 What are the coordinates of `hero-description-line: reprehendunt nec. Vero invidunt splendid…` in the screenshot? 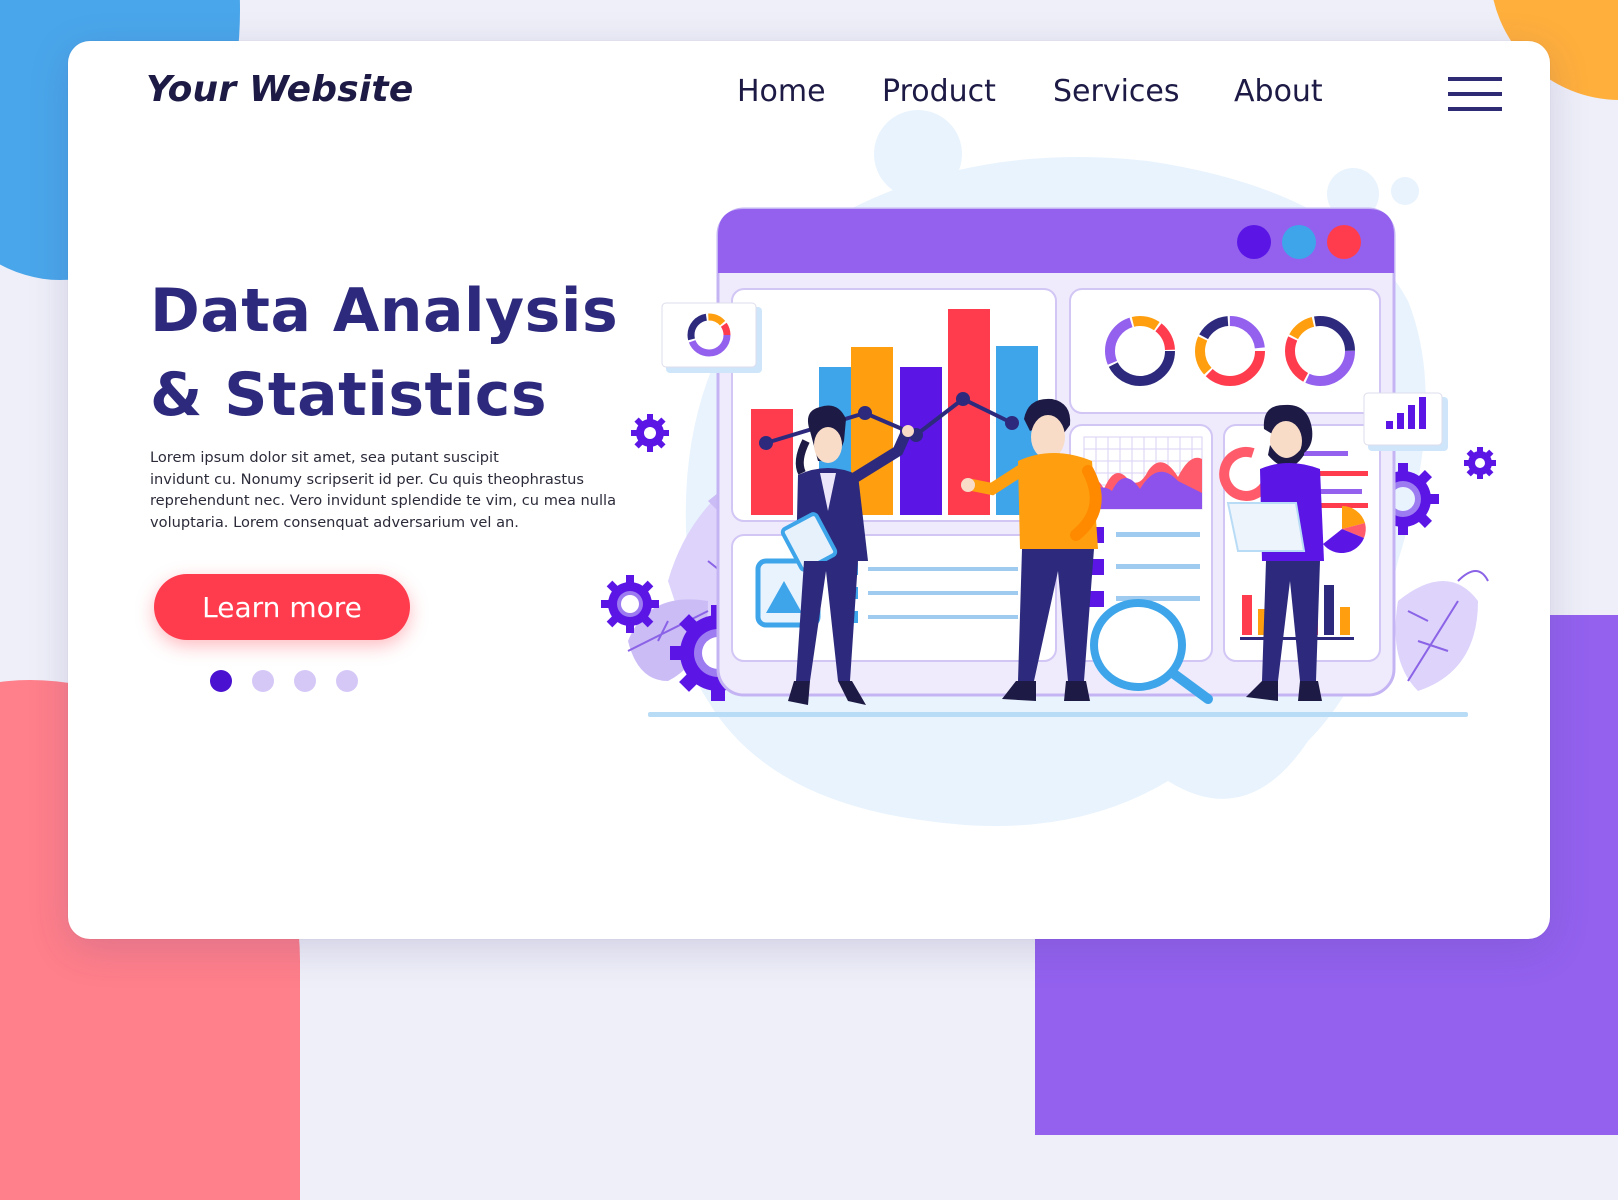 It's located at (383, 501).